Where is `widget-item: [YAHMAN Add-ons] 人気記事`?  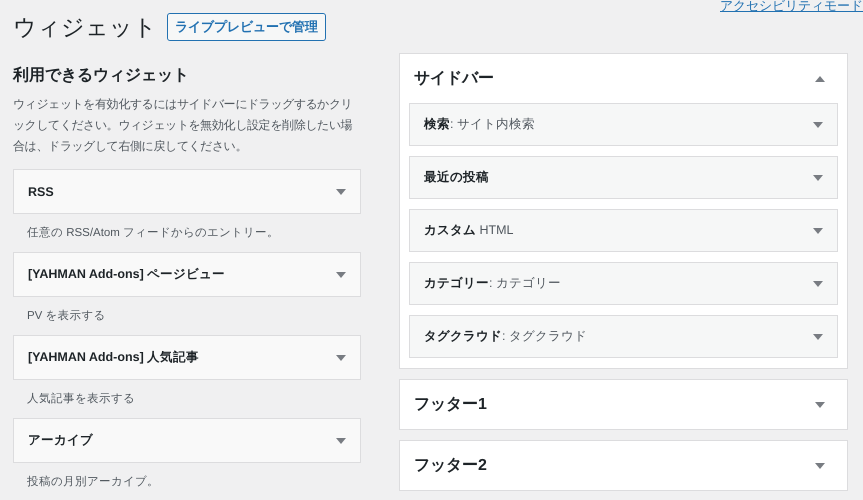 widget-item: [YAHMAN Add-ons] 人気記事 is located at coordinates (187, 357).